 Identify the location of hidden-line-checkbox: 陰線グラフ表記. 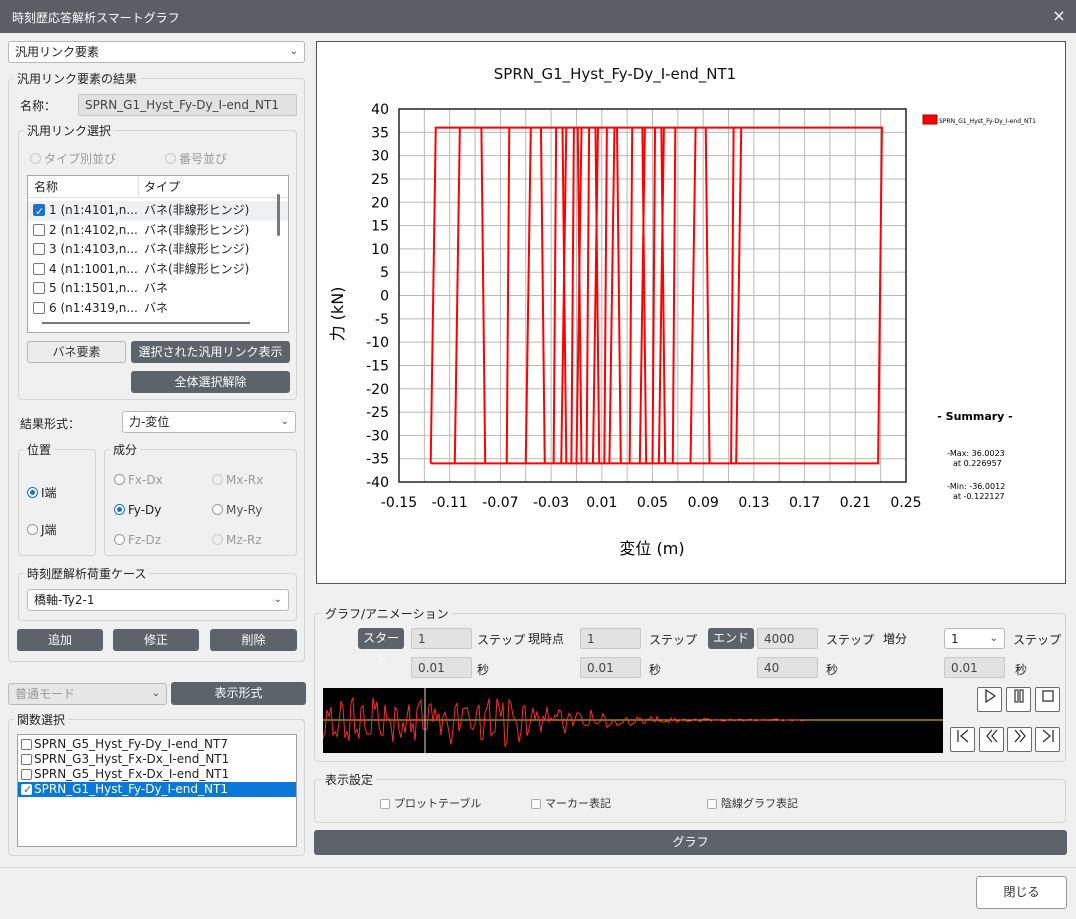
(752, 803).